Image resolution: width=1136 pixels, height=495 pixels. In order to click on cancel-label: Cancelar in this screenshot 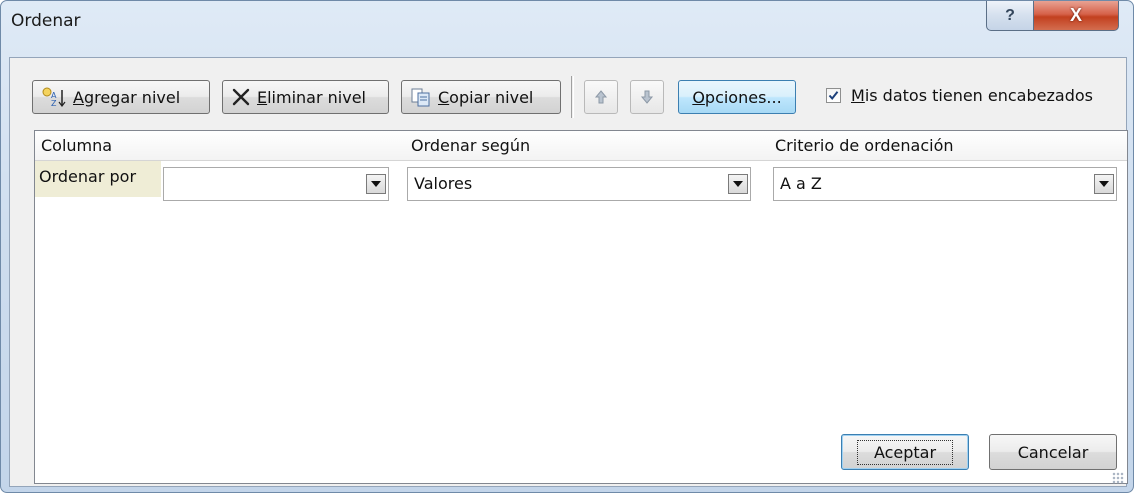, I will do `click(1053, 452)`.